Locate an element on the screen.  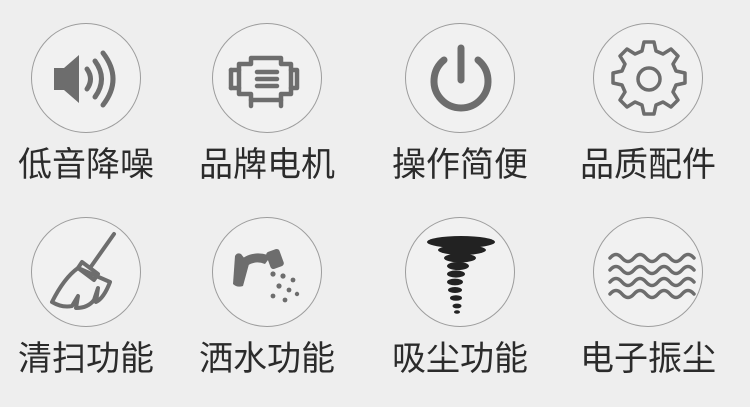
feature-low-noise: 低音降噪 is located at coordinates (86, 118).